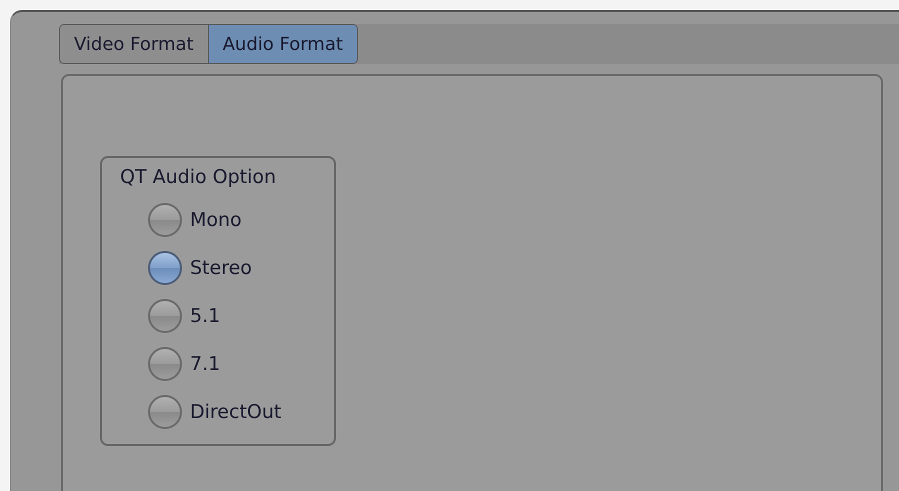 The height and width of the screenshot is (491, 899). What do you see at coordinates (236, 412) in the screenshot?
I see `radio-label: DirectOut` at bounding box center [236, 412].